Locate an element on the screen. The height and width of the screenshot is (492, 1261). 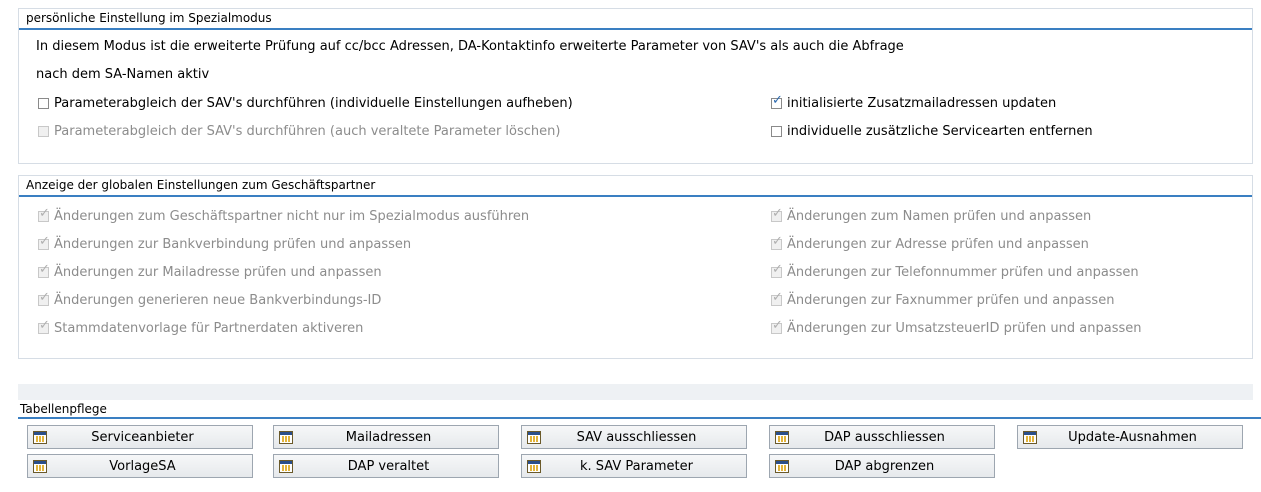
global-right-checkbox-3: ✓ is located at coordinates (777, 270).